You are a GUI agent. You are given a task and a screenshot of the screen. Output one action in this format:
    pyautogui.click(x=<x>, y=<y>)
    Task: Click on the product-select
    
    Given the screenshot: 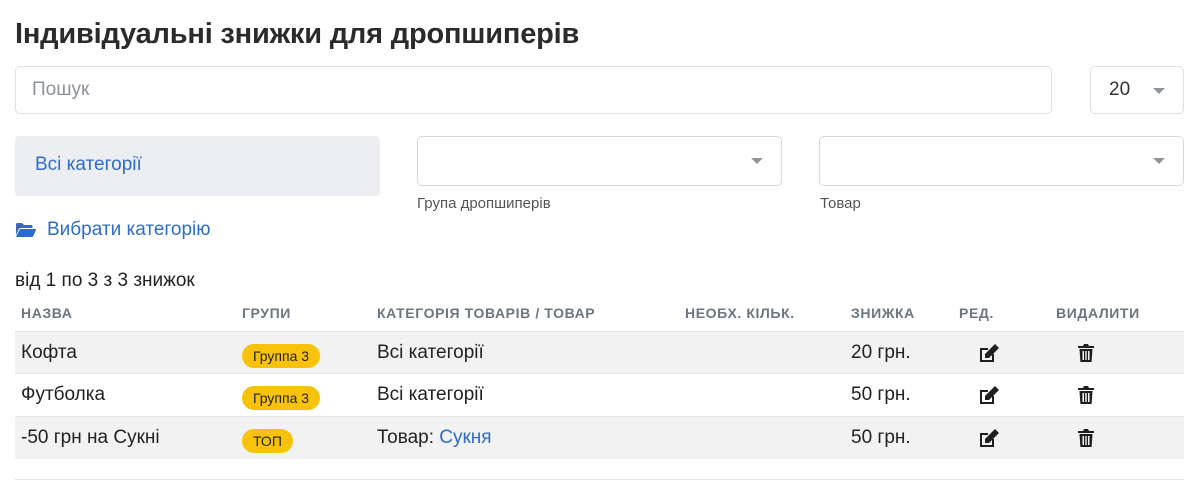 What is the action you would take?
    pyautogui.click(x=1001, y=161)
    